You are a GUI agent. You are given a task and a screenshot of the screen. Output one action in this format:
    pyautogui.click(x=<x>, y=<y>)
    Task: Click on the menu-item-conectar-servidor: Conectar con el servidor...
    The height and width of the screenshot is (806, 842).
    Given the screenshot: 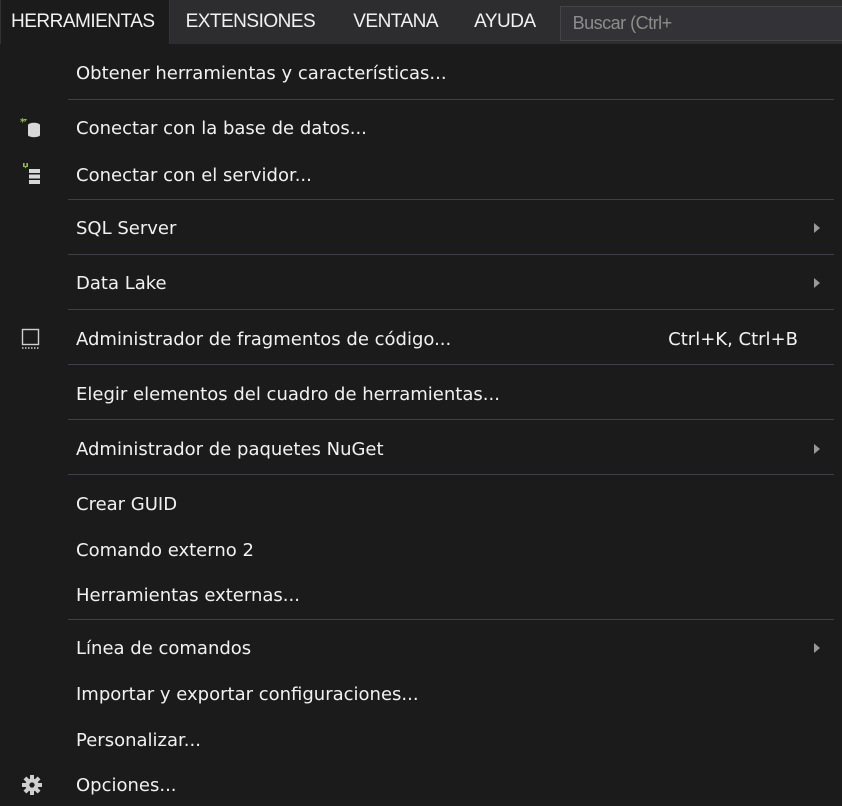 What is the action you would take?
    pyautogui.click(x=421, y=175)
    